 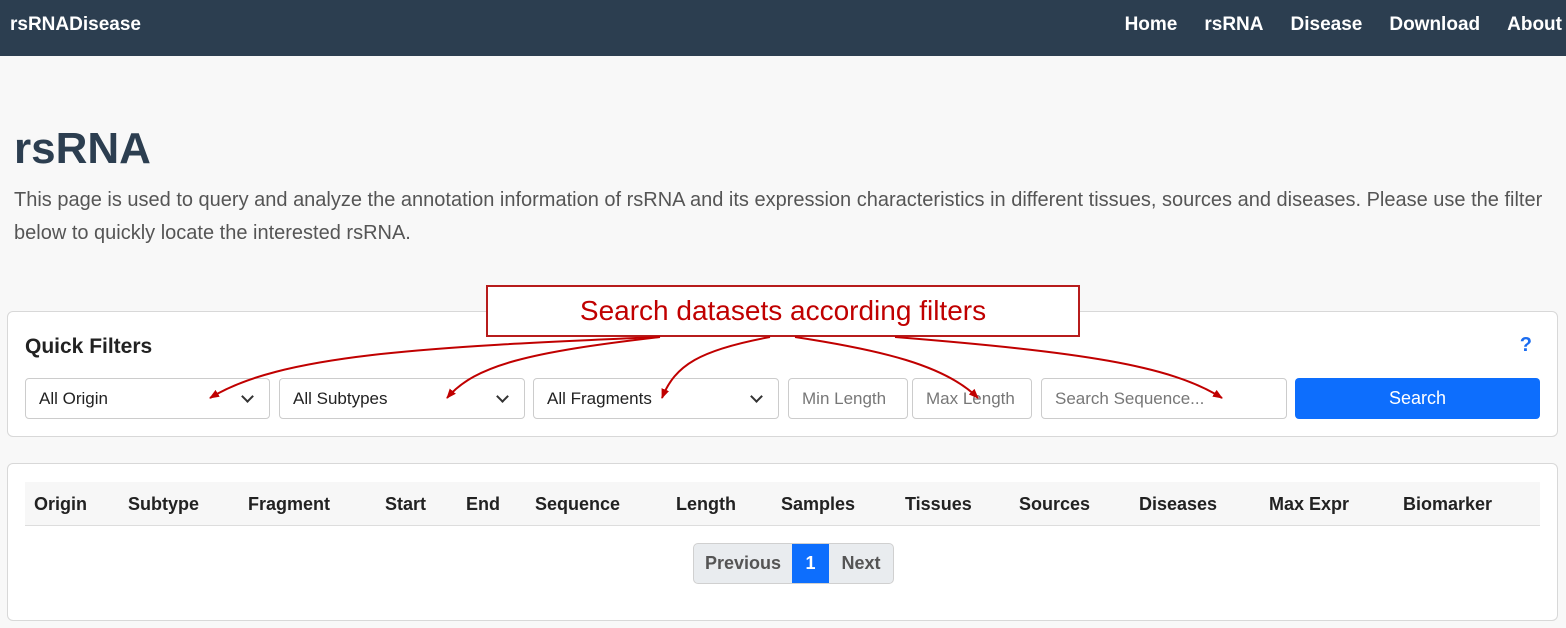 What do you see at coordinates (1327, 25) in the screenshot?
I see `nav-disease: Disease` at bounding box center [1327, 25].